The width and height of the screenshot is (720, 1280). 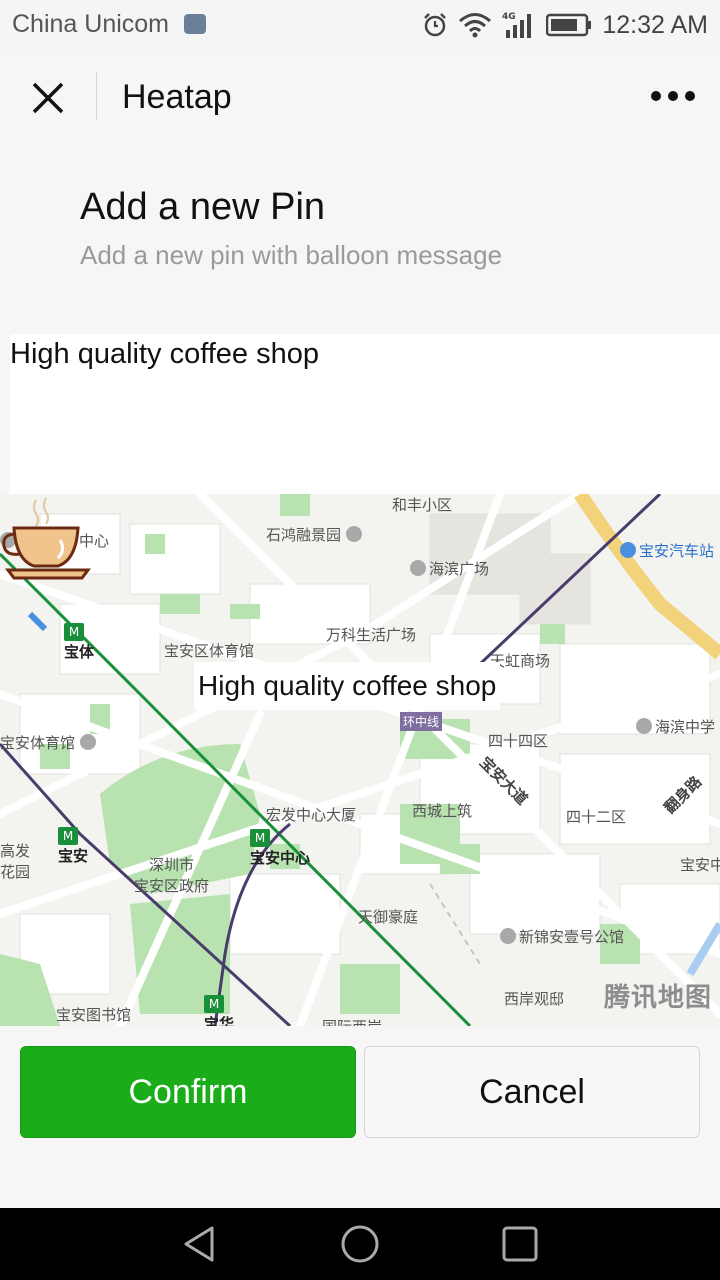 I want to click on map-label: 和丰小区, so click(x=422, y=505).